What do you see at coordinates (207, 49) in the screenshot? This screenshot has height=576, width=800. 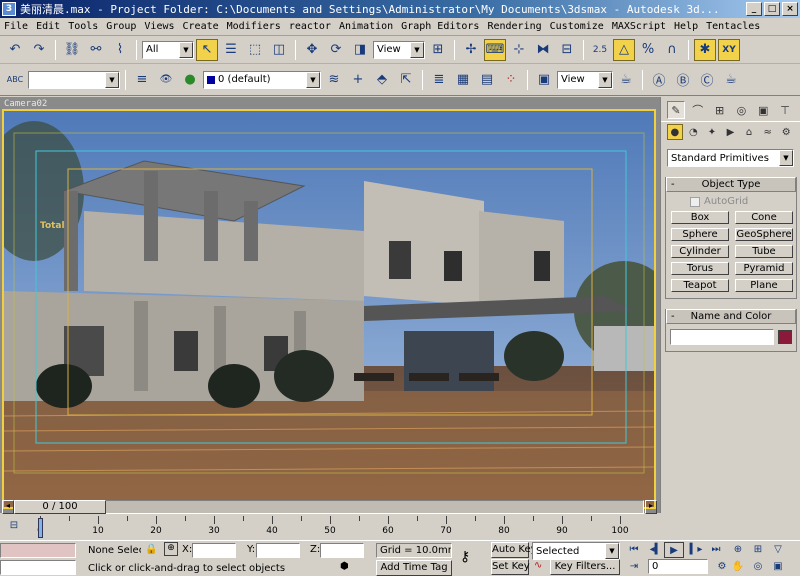 I see `select-object-icon: ↖` at bounding box center [207, 49].